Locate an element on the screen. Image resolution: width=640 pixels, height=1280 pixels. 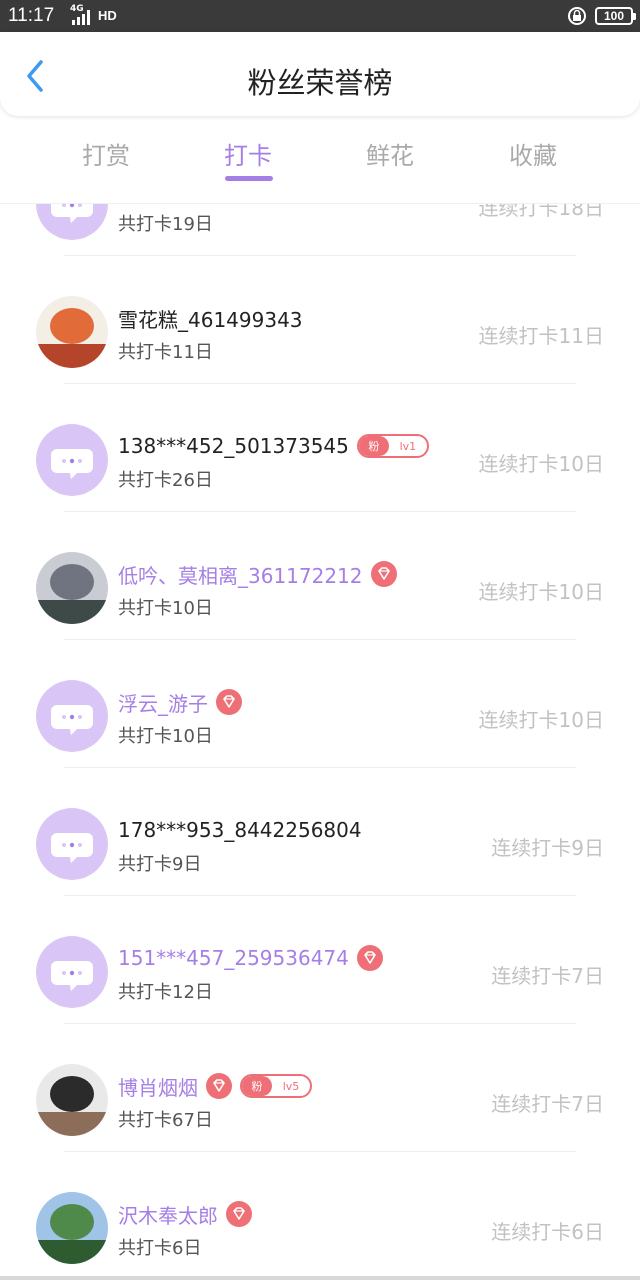
name-line: 178***953_8442256804 is located at coordinates (240, 830).